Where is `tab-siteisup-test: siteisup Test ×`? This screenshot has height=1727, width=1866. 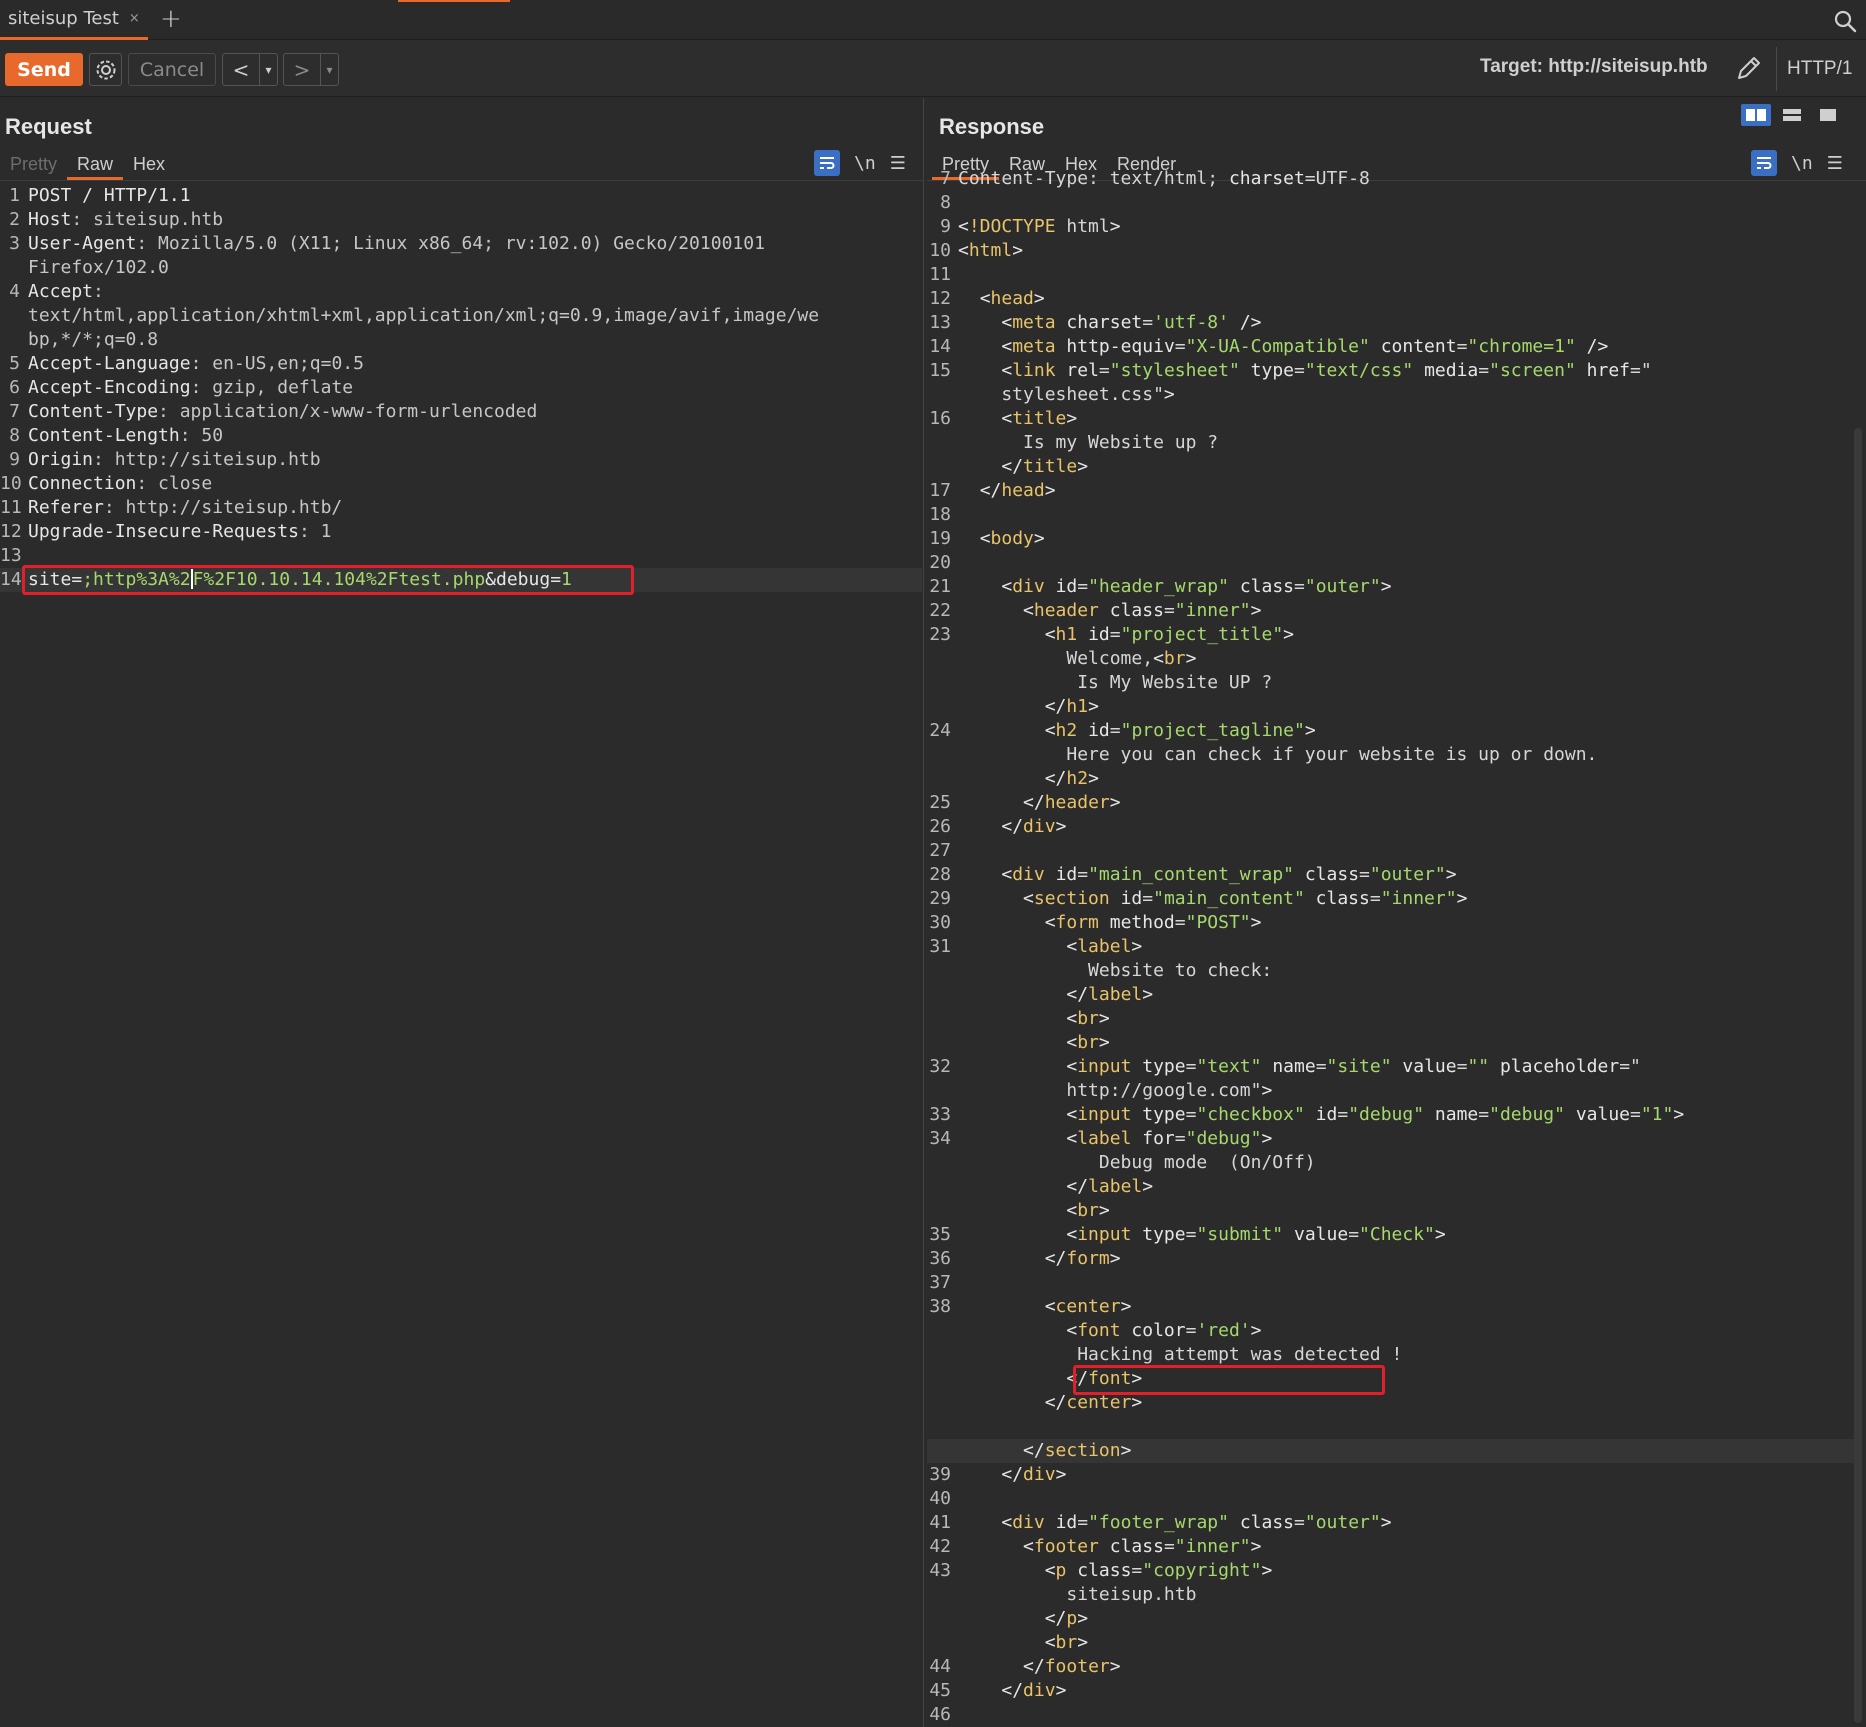 tab-siteisup-test: siteisup Test × is located at coordinates (74, 20).